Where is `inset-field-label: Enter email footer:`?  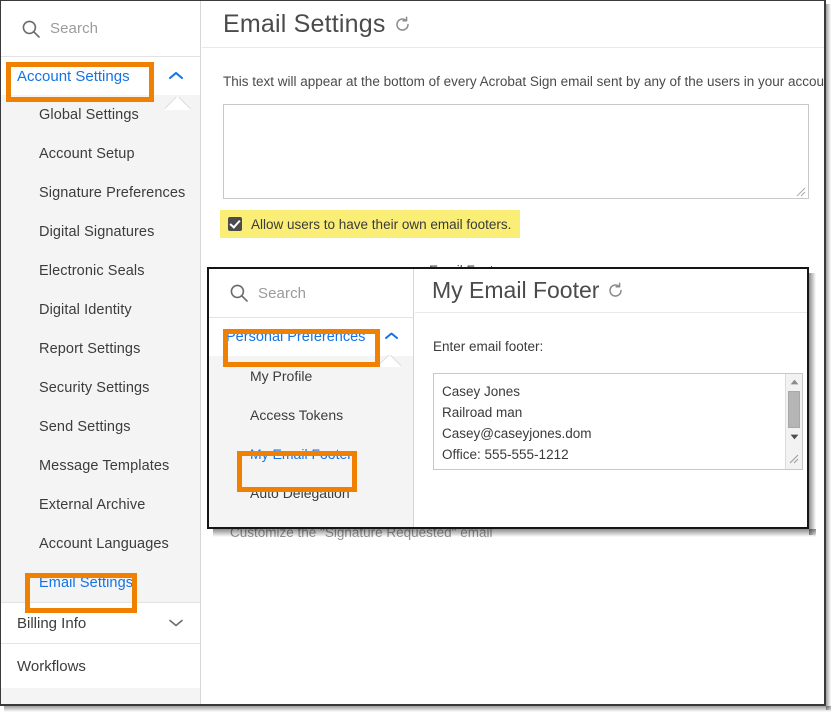
inset-field-label: Enter email footer: is located at coordinates (488, 346).